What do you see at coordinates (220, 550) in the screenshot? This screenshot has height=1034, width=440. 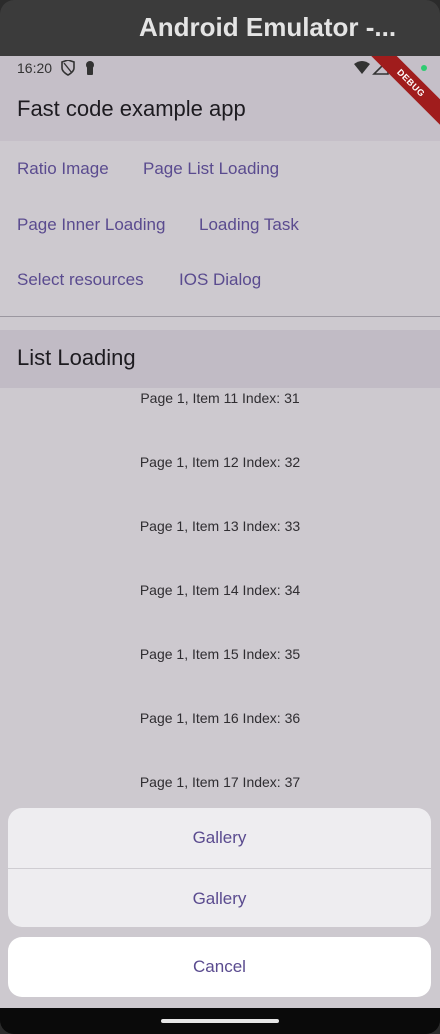 I see `list-item: Page 1, Item 13 Index: 33` at bounding box center [220, 550].